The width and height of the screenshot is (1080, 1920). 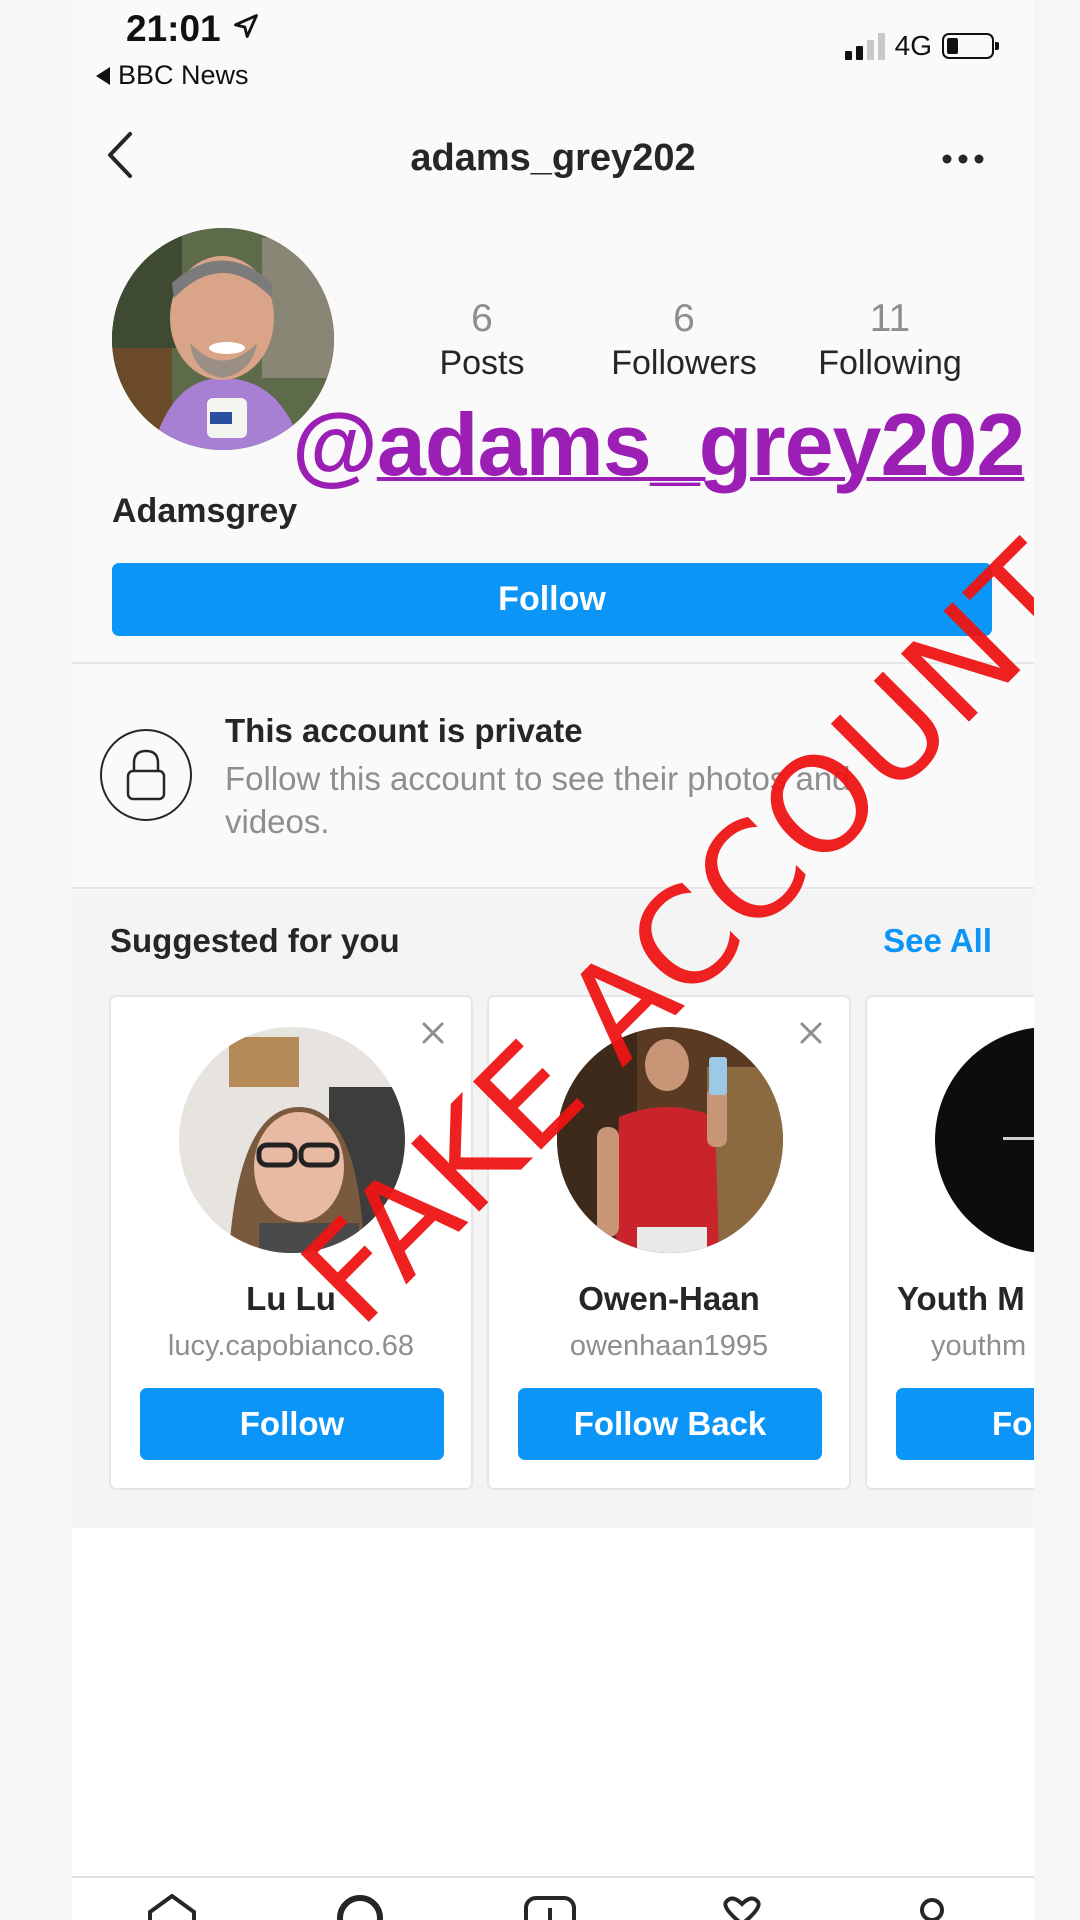 I want to click on bottom-tab-bar, so click(x=553, y=1898).